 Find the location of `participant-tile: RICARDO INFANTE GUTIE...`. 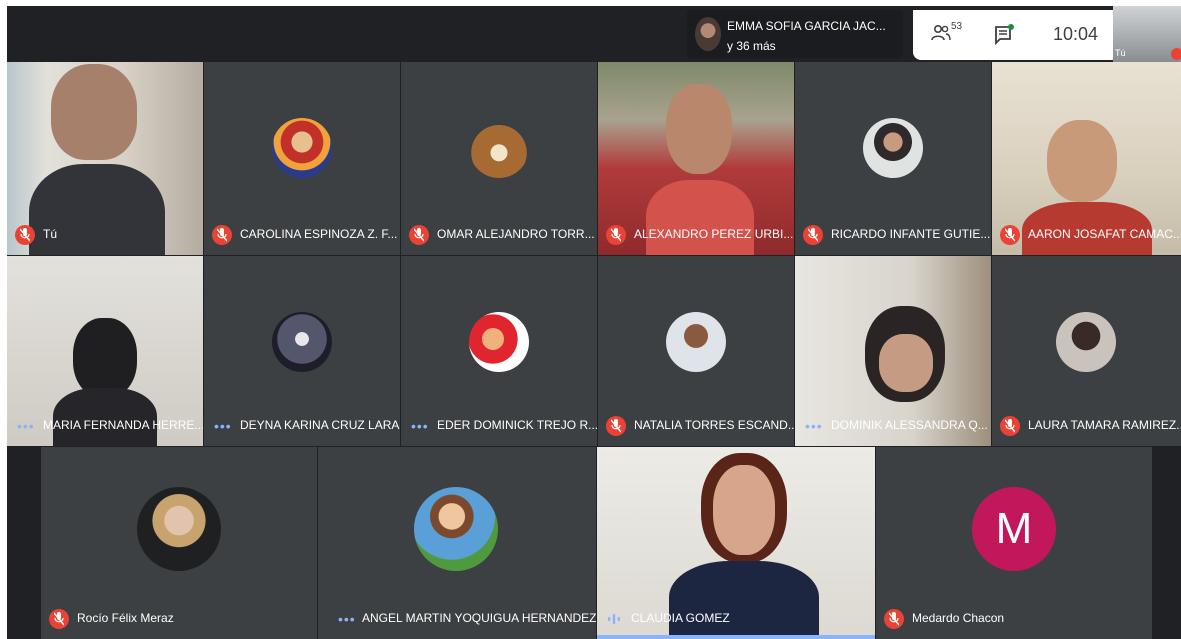

participant-tile: RICARDO INFANTE GUTIE... is located at coordinates (893, 158).